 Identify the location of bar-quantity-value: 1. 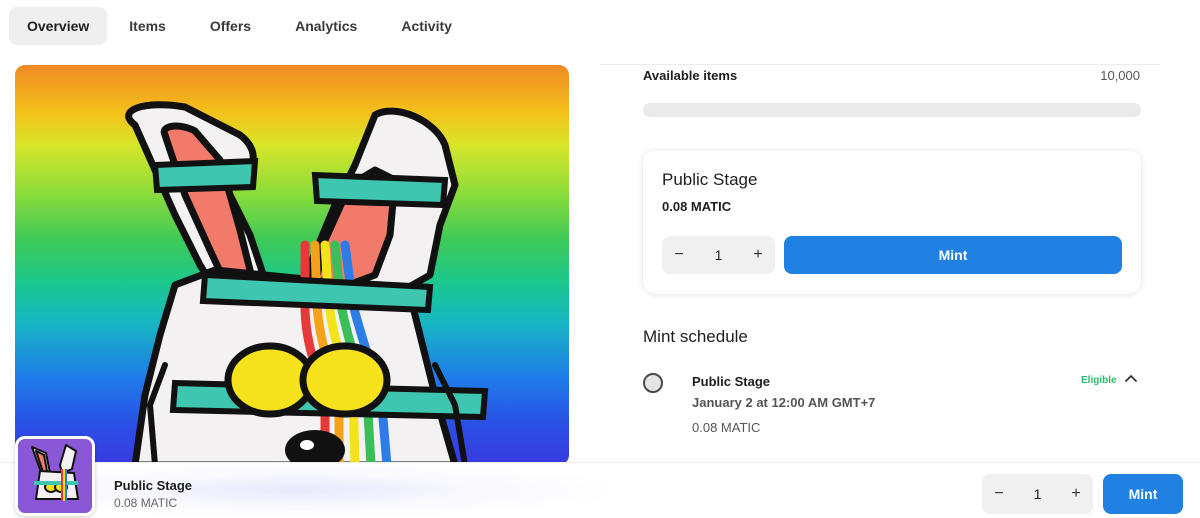
(1038, 494).